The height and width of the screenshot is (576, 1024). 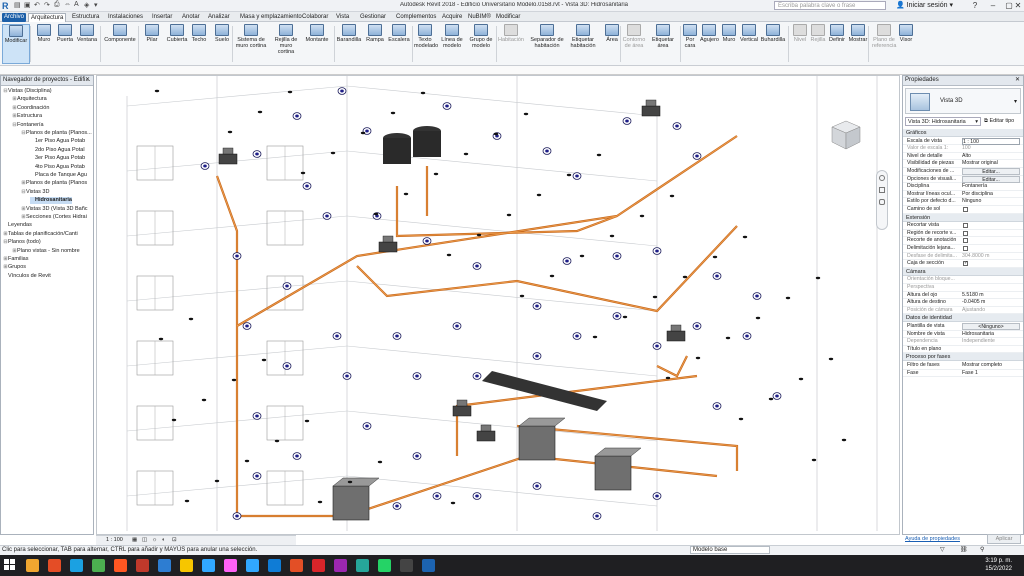 I want to click on edit-type-button: ⧉ Editar tipo, so click(x=1002, y=121).